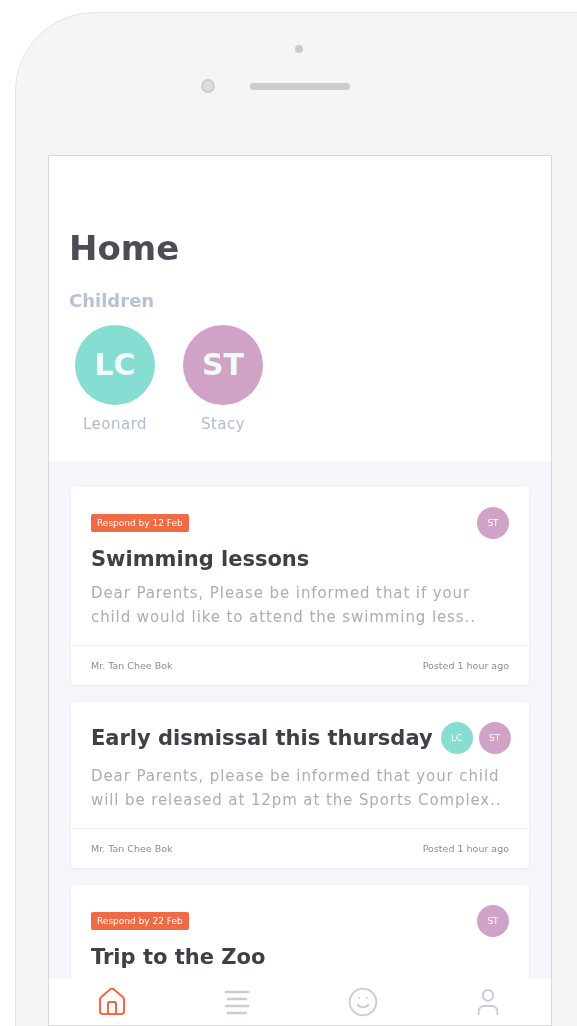 This screenshot has width=577, height=1026. What do you see at coordinates (179, 956) in the screenshot?
I see `post-title: Trip to the Zoo` at bounding box center [179, 956].